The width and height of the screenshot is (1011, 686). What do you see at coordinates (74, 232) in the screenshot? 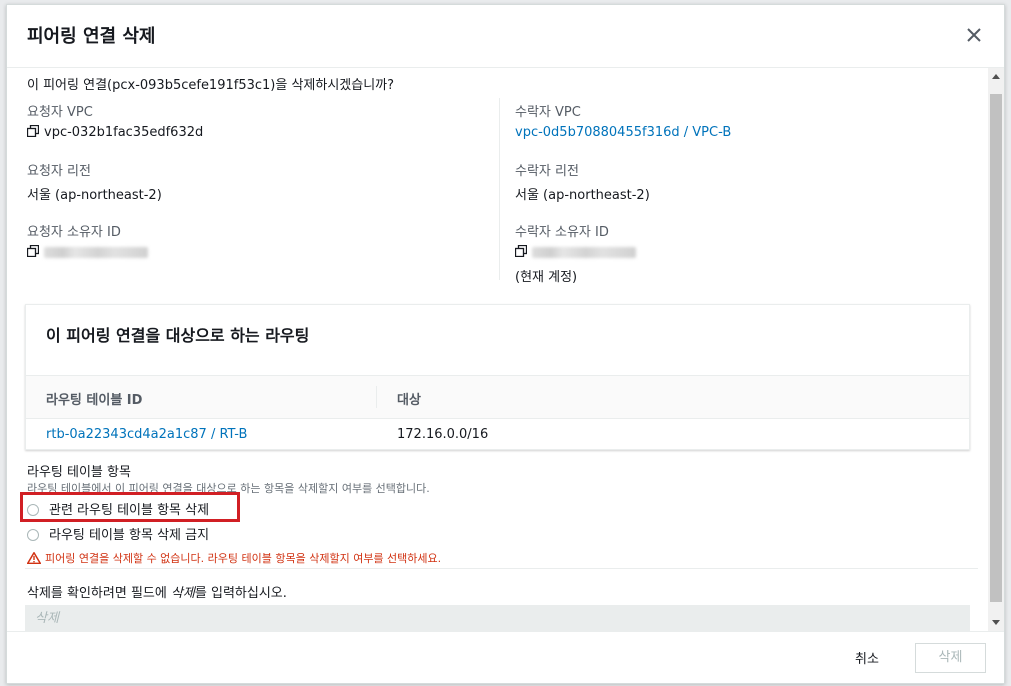
I see `requester-owner-label: 요청자 소유자 ID` at bounding box center [74, 232].